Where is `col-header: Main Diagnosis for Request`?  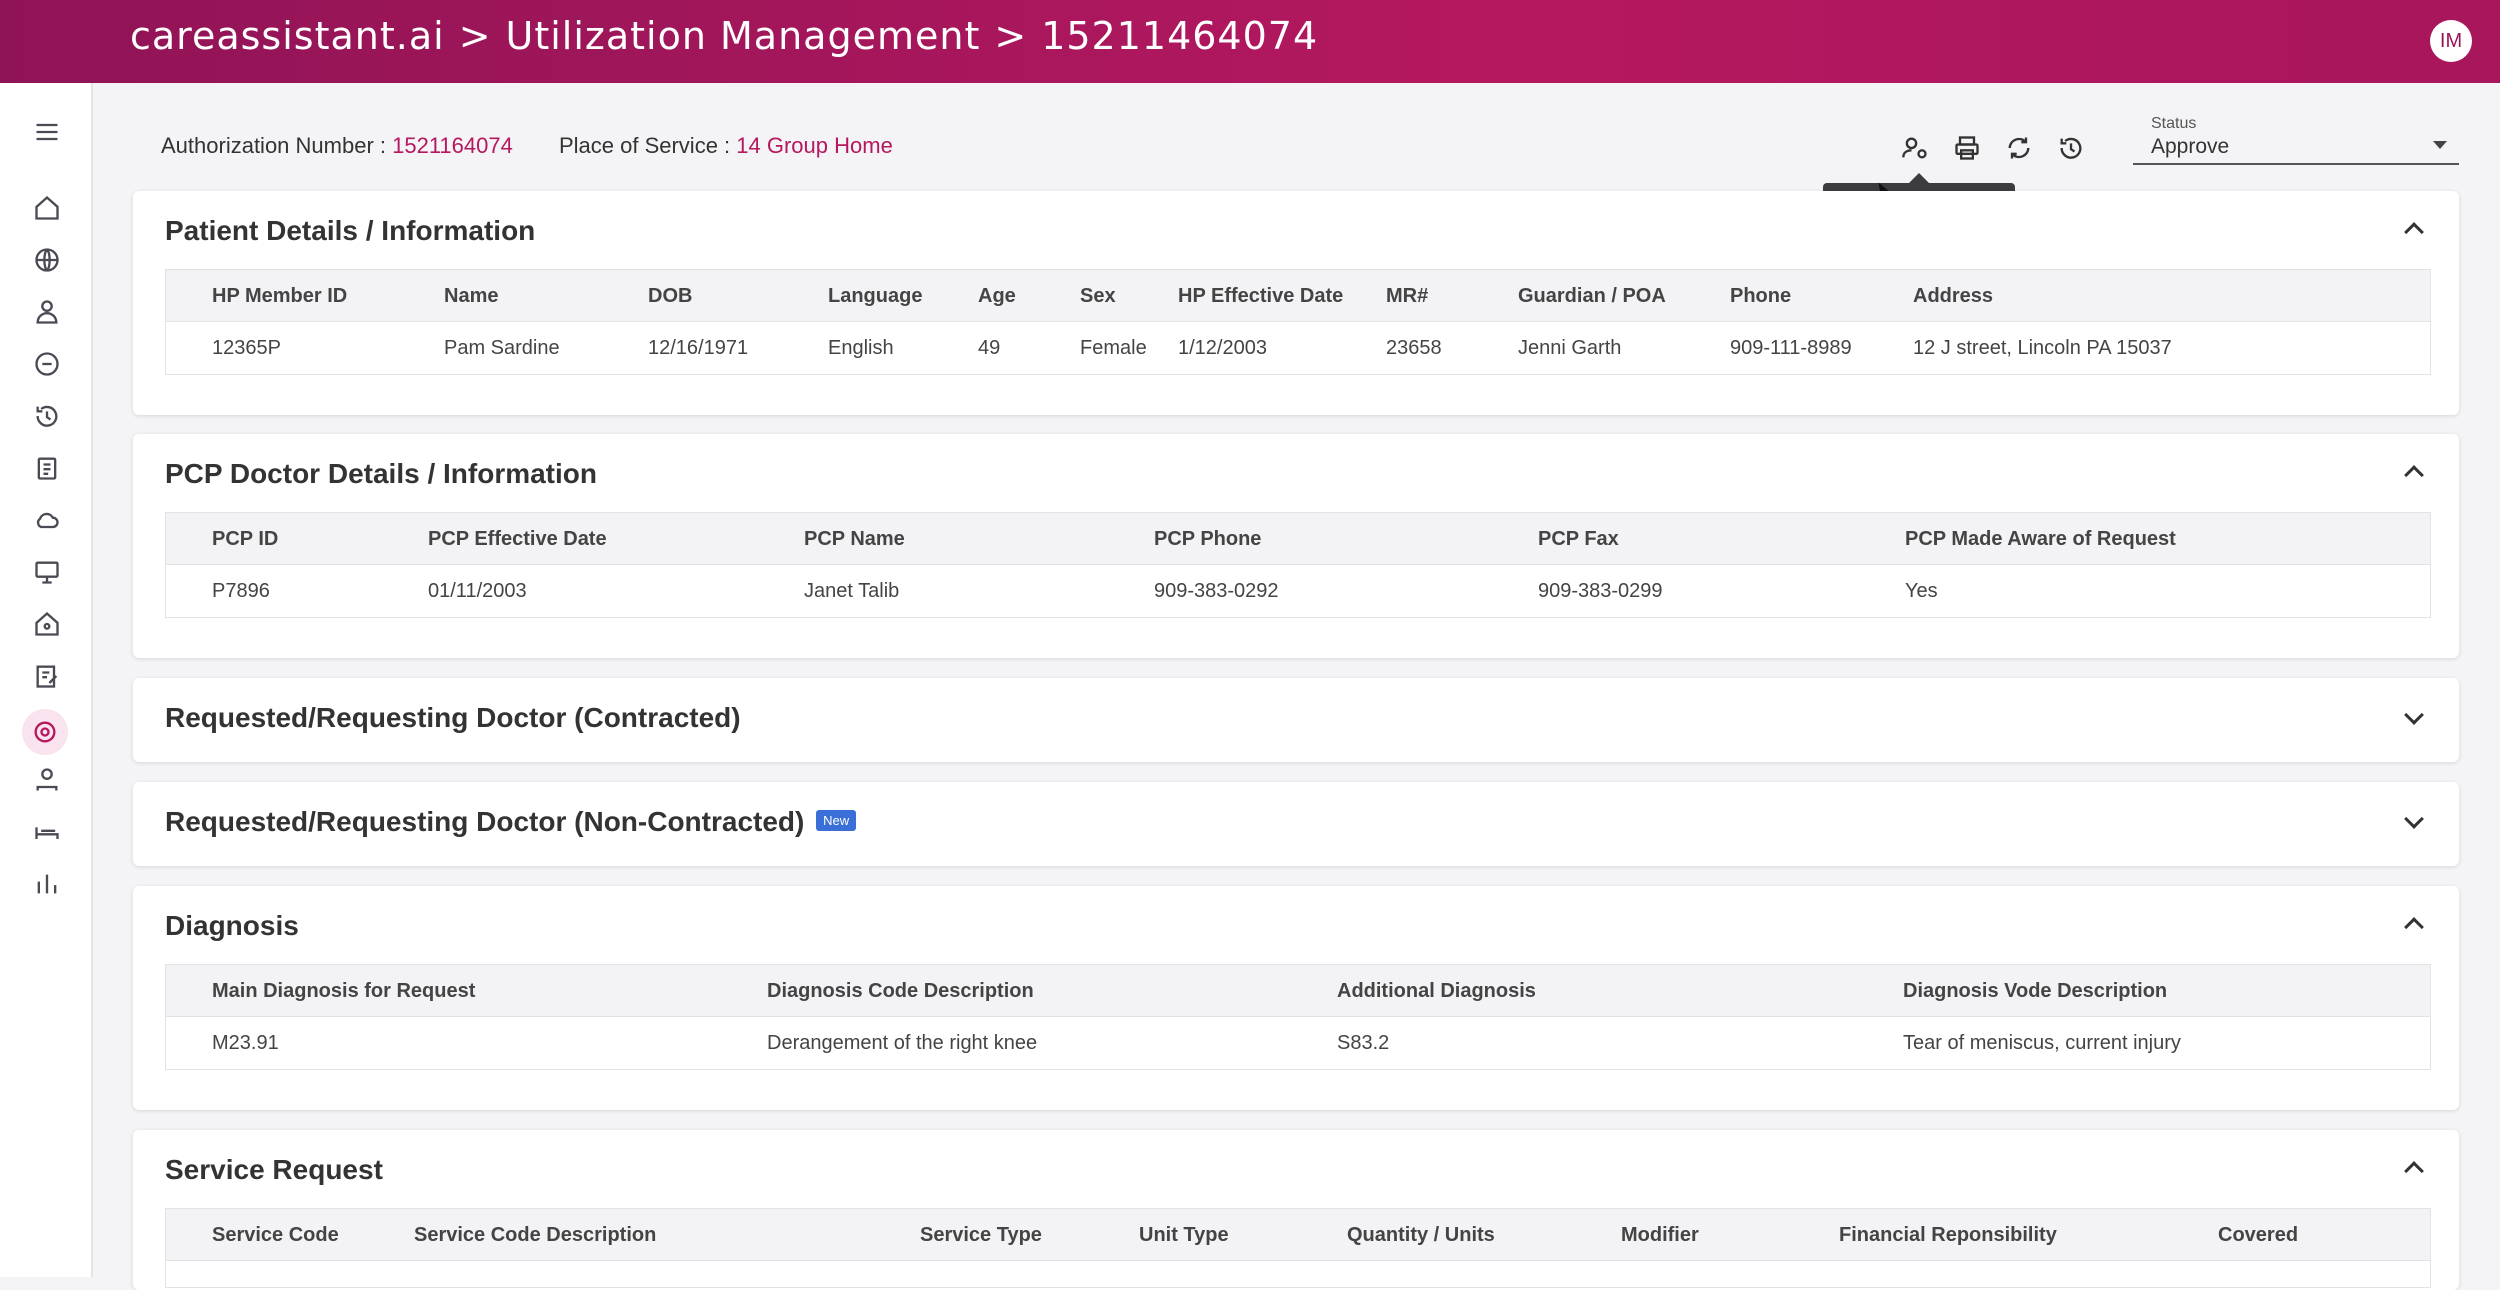 col-header: Main Diagnosis for Request is located at coordinates (344, 991).